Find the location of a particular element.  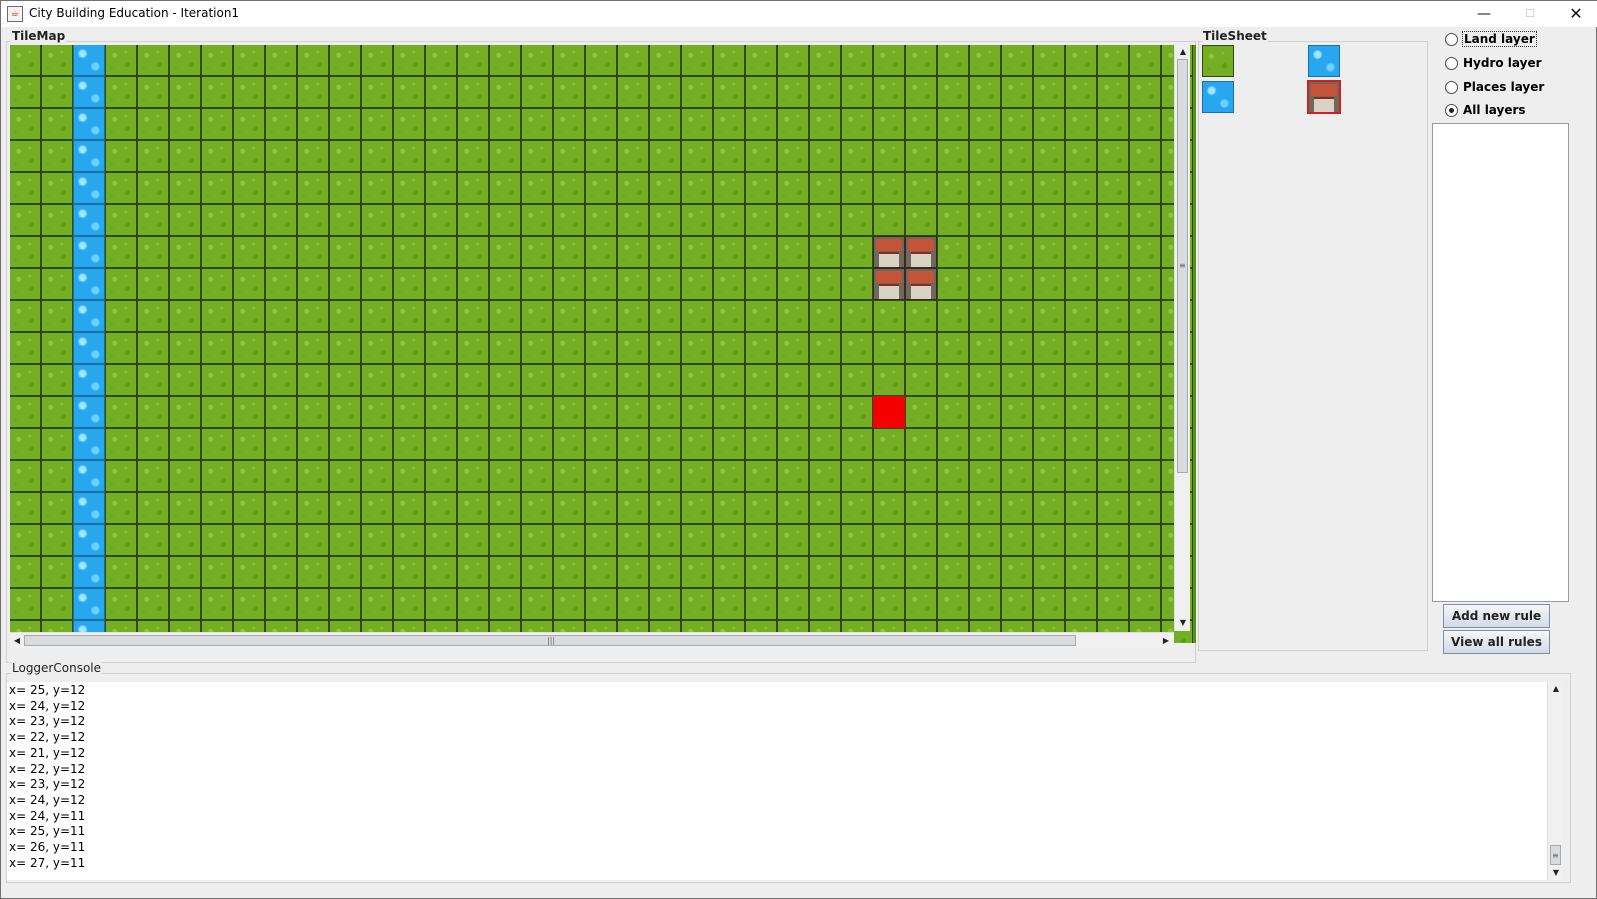

radio-button-checked-icon is located at coordinates (1451, 110).